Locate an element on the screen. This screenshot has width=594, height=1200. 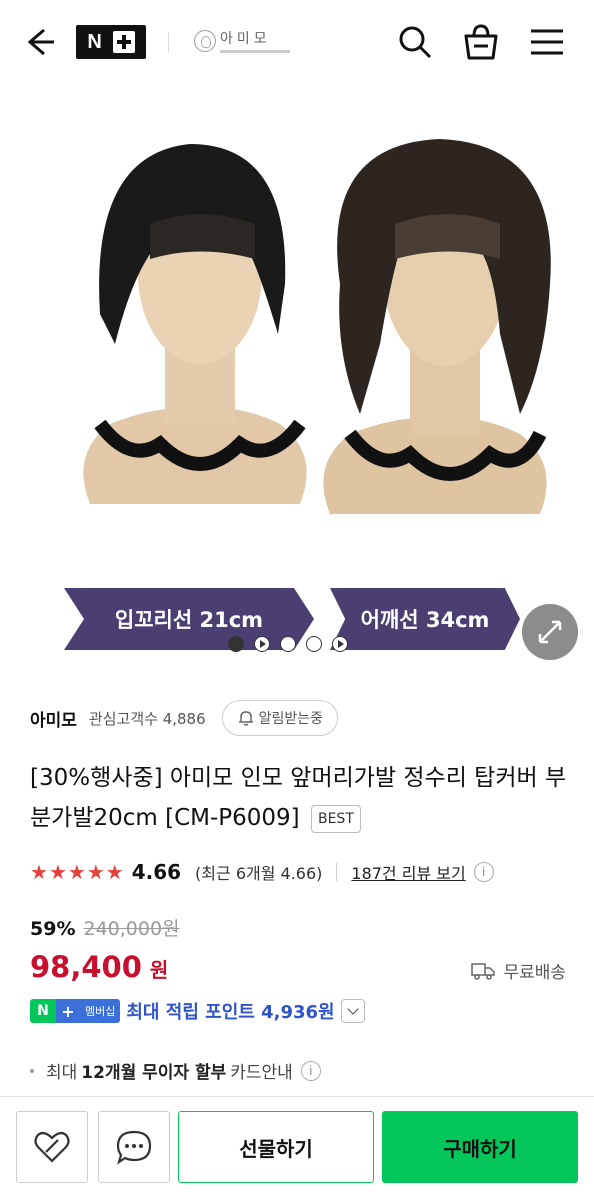
best-badge: BEST is located at coordinates (335, 818).